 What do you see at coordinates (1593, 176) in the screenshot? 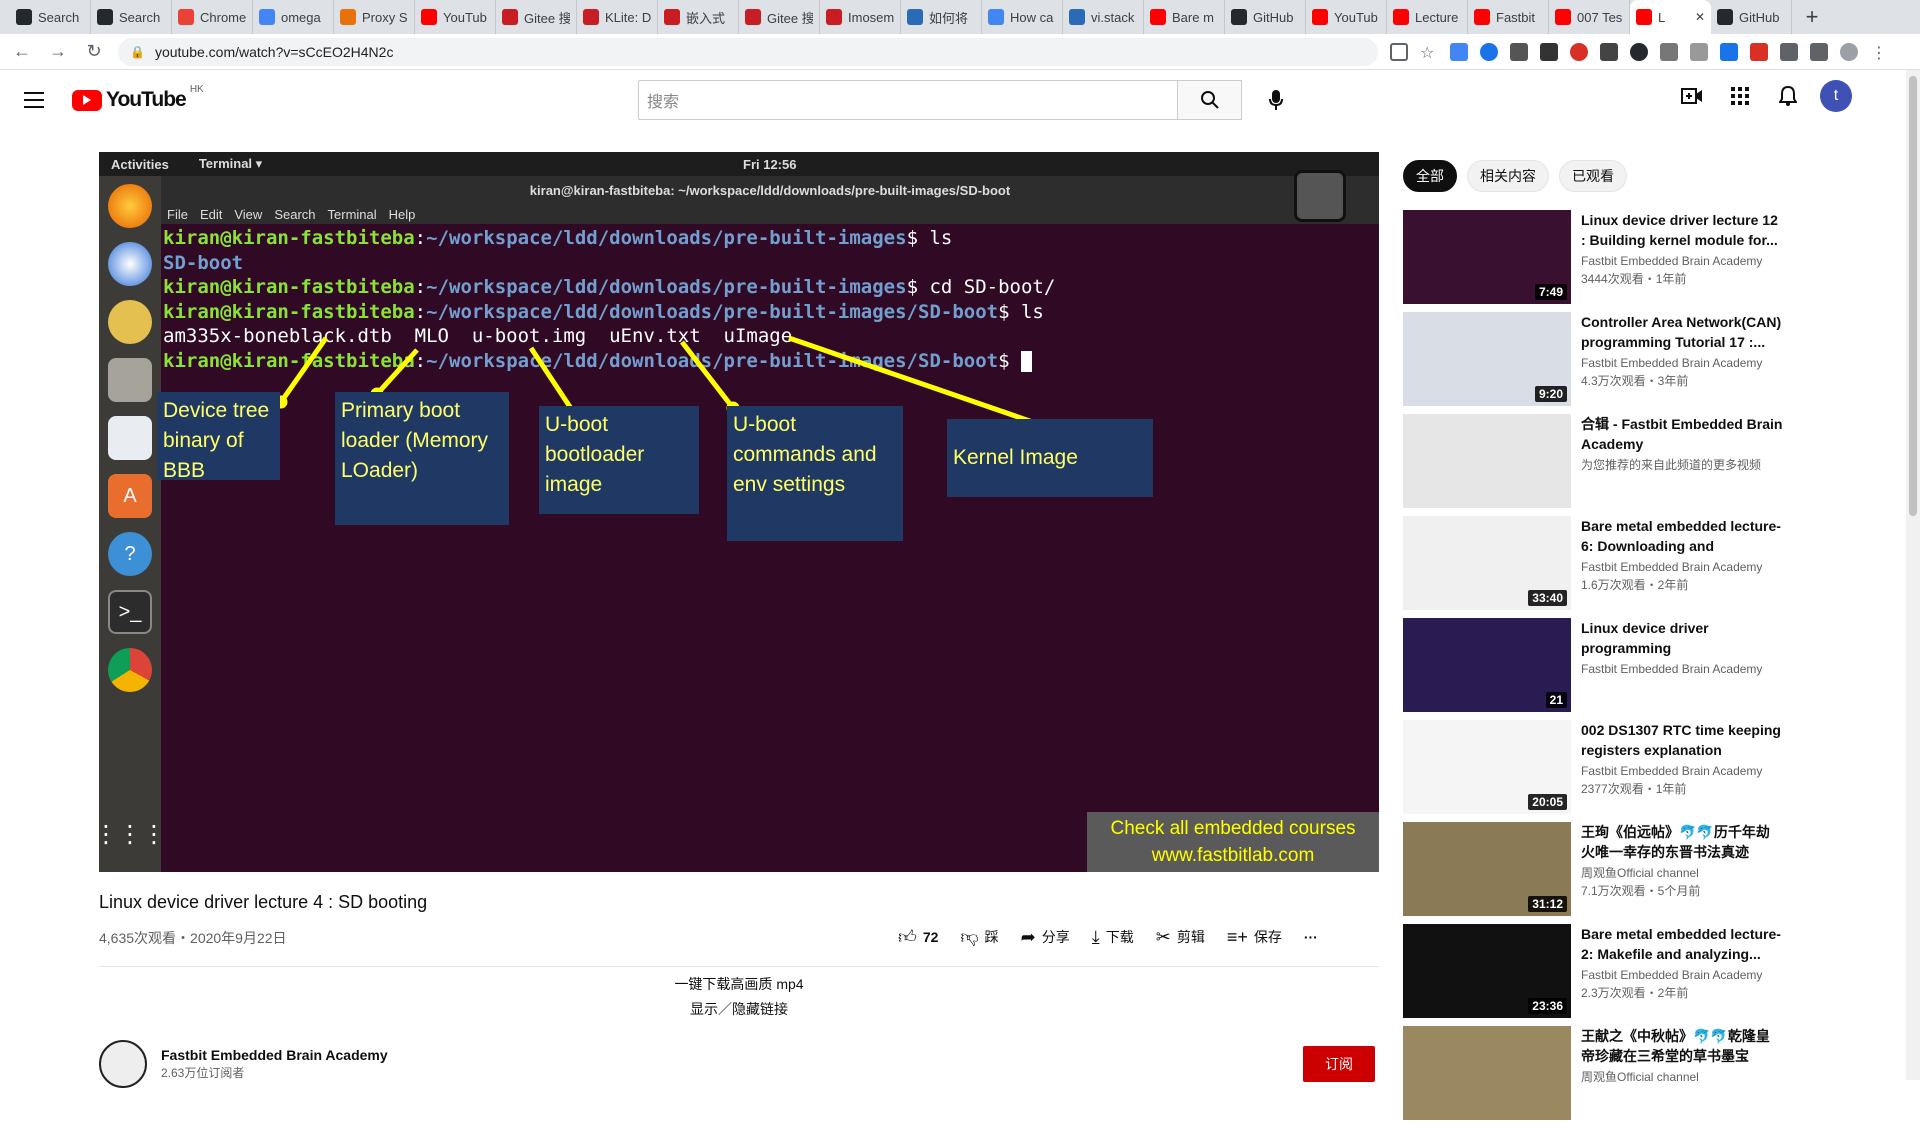
I see `filter-chip: 已观看` at bounding box center [1593, 176].